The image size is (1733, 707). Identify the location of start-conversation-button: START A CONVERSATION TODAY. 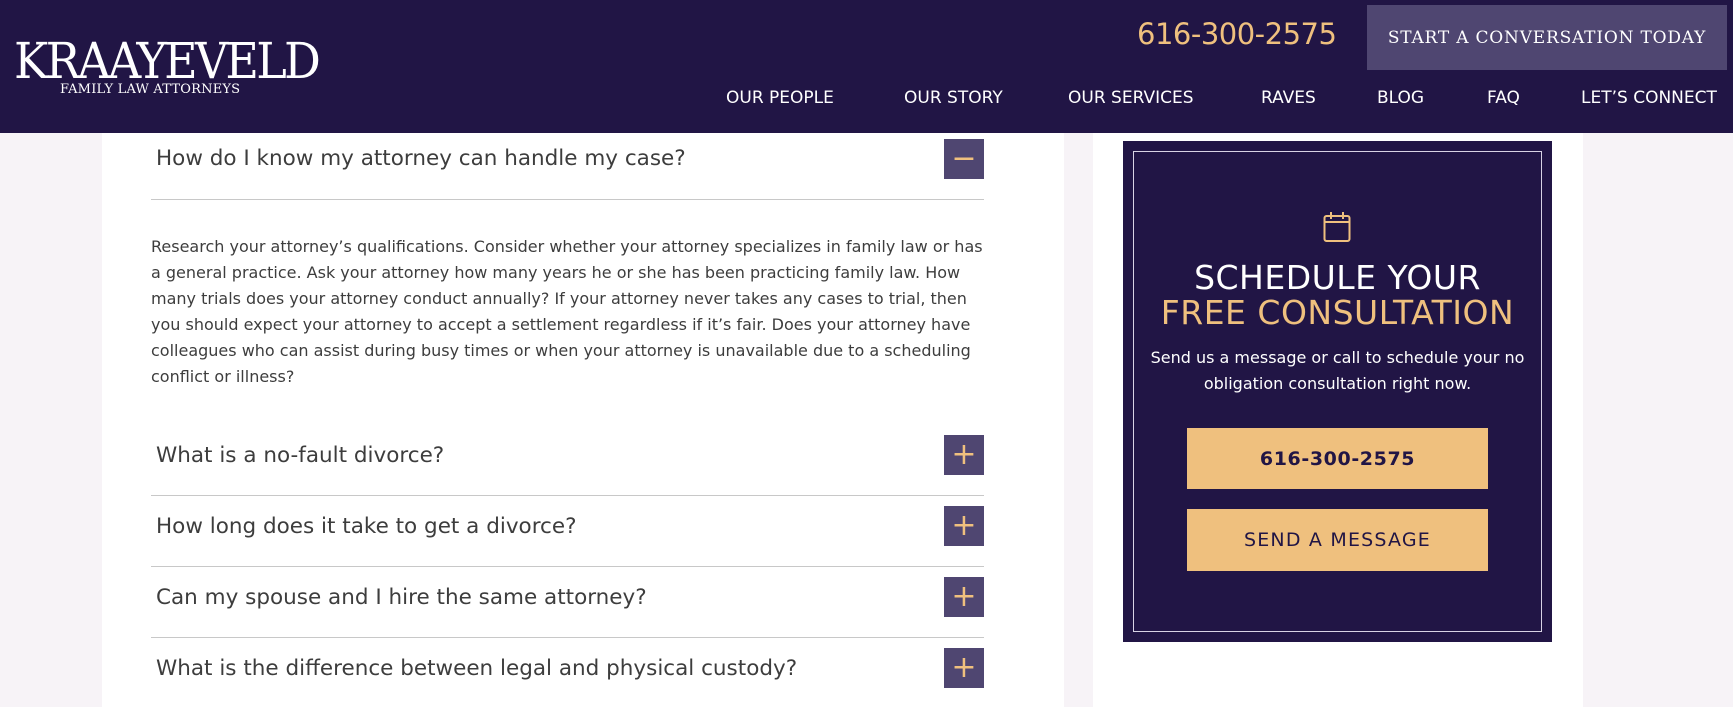
(1547, 37).